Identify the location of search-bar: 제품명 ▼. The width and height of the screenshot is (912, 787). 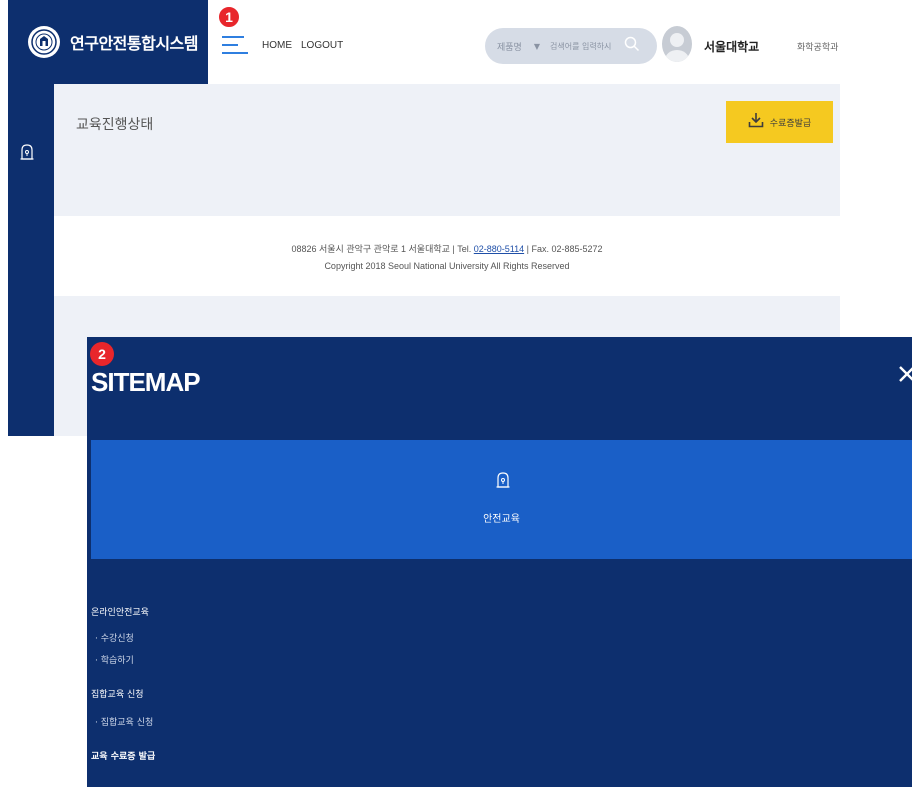
(571, 46).